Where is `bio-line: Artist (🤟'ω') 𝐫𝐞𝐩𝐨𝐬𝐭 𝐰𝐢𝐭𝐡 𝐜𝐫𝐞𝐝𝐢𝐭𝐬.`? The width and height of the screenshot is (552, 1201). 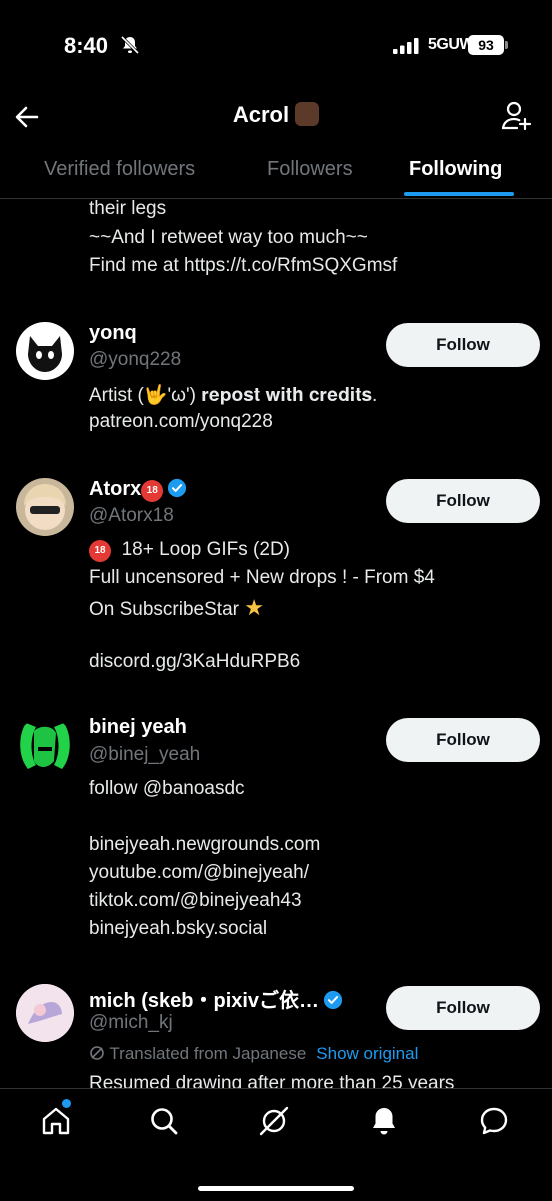 bio-line: Artist (🤟'ω') 𝐫𝐞𝐩𝐨𝐬𝐭 𝐰𝐢𝐭𝐡 𝐜𝐫𝐞𝐝𝐢𝐭𝐬. is located at coordinates (233, 395).